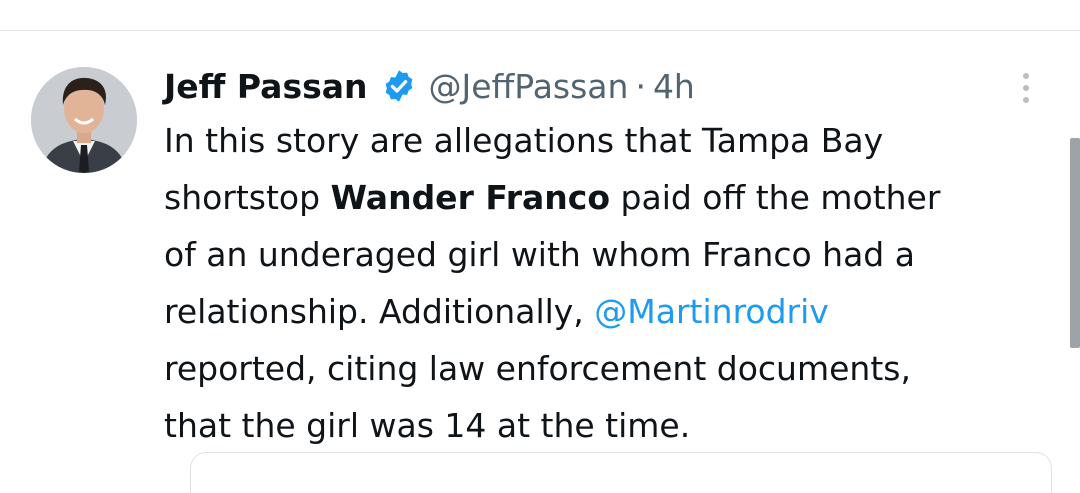 The width and height of the screenshot is (1080, 493). I want to click on avatar-photo, so click(84, 120).